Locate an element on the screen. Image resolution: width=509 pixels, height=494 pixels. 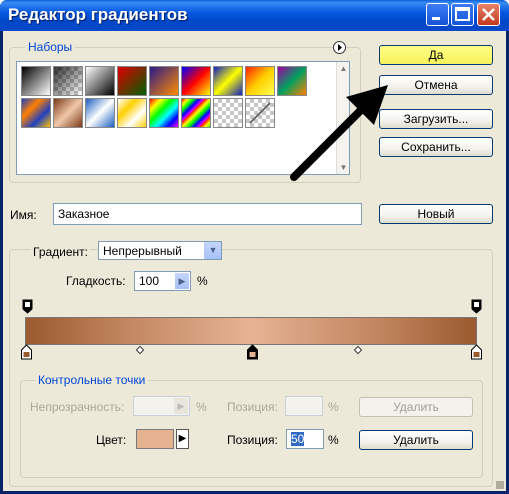
color-label: Цвет: is located at coordinates (111, 440).